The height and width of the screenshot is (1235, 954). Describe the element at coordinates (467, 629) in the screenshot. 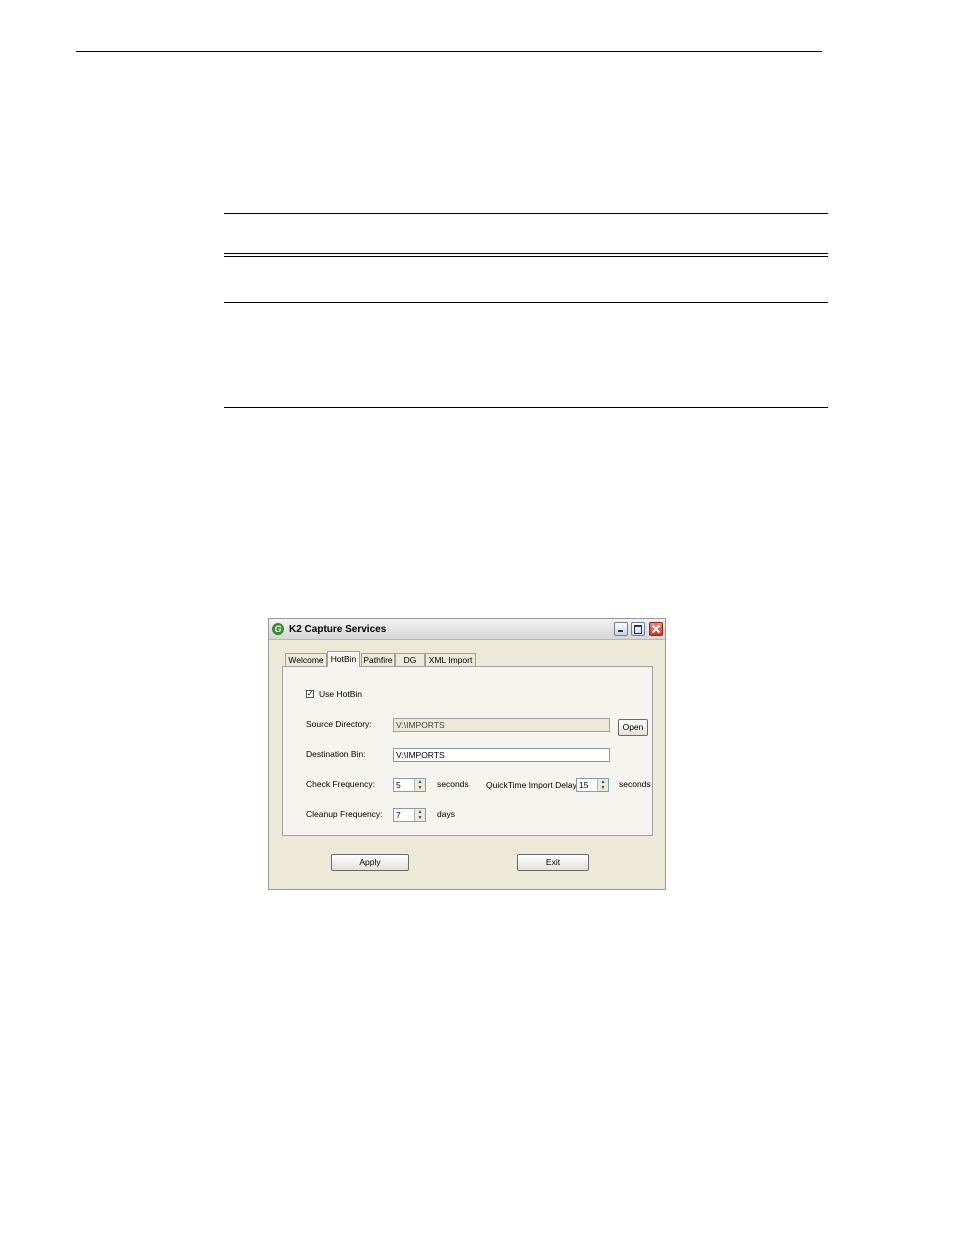

I see `title-bar: G K2 Capture Services` at that location.